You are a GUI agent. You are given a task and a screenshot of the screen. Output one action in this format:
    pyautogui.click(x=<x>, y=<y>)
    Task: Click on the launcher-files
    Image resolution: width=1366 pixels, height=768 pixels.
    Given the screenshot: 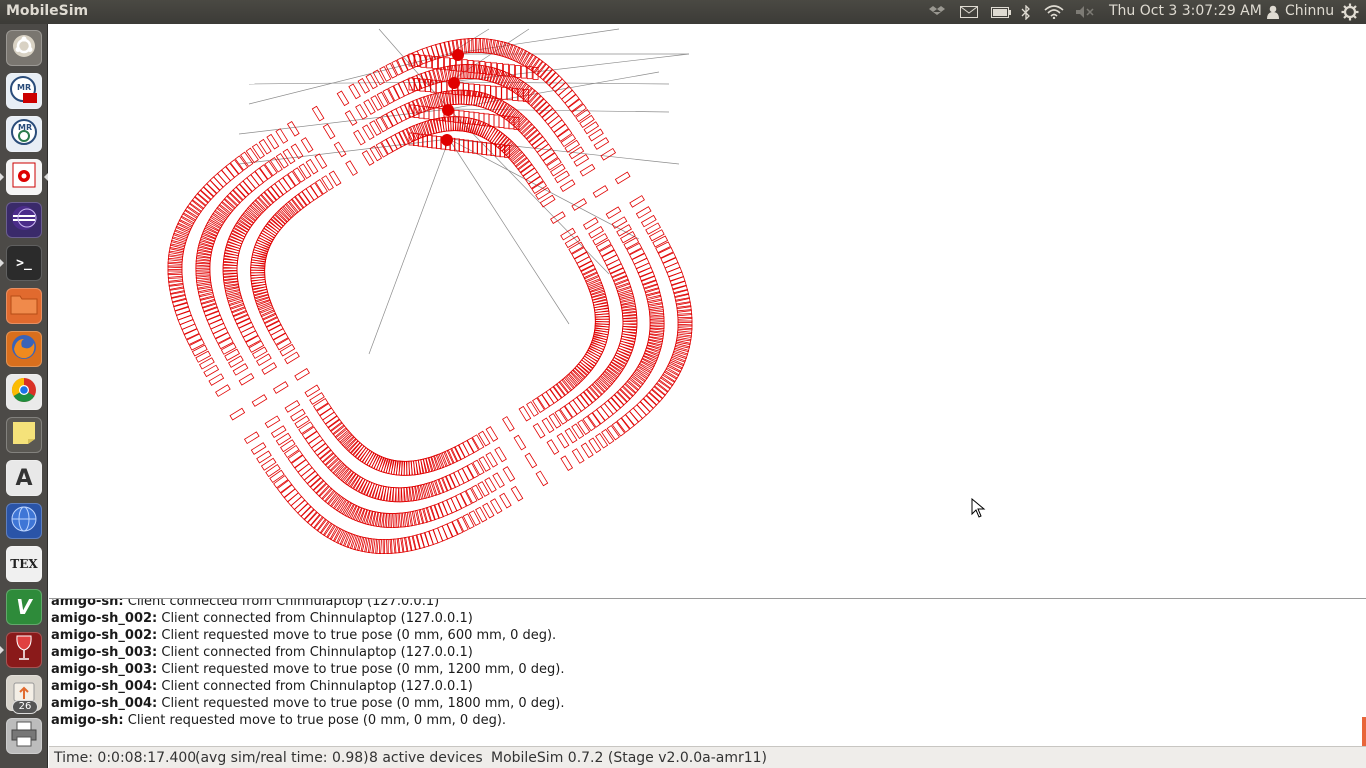 What is the action you would take?
    pyautogui.click(x=24, y=306)
    